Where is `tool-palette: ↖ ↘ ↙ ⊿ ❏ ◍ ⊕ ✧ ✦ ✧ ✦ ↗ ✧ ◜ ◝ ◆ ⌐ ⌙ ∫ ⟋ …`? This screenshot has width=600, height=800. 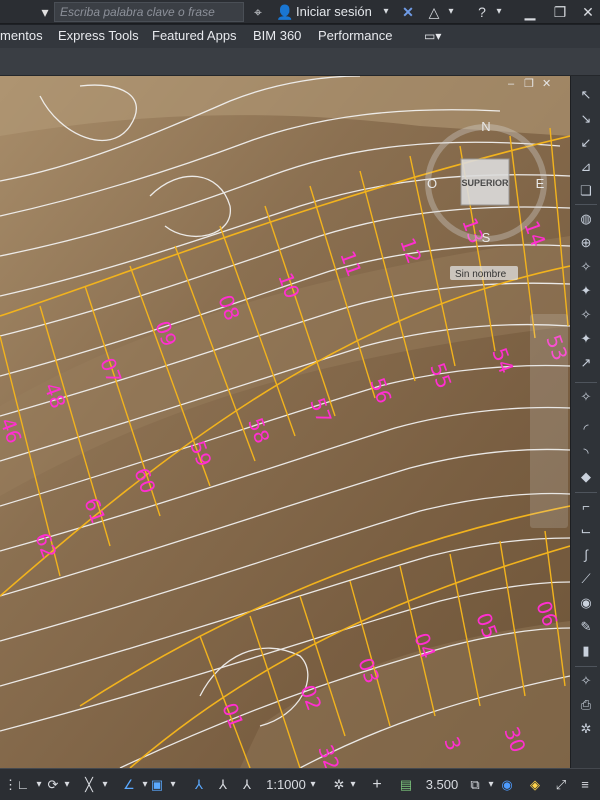 tool-palette: ↖ ↘ ↙ ⊿ ❏ ◍ ⊕ ✧ ✦ ✧ ✦ ↗ ✧ ◜ ◝ ◆ ⌐ ⌙ ∫ ⟋ … is located at coordinates (585, 422).